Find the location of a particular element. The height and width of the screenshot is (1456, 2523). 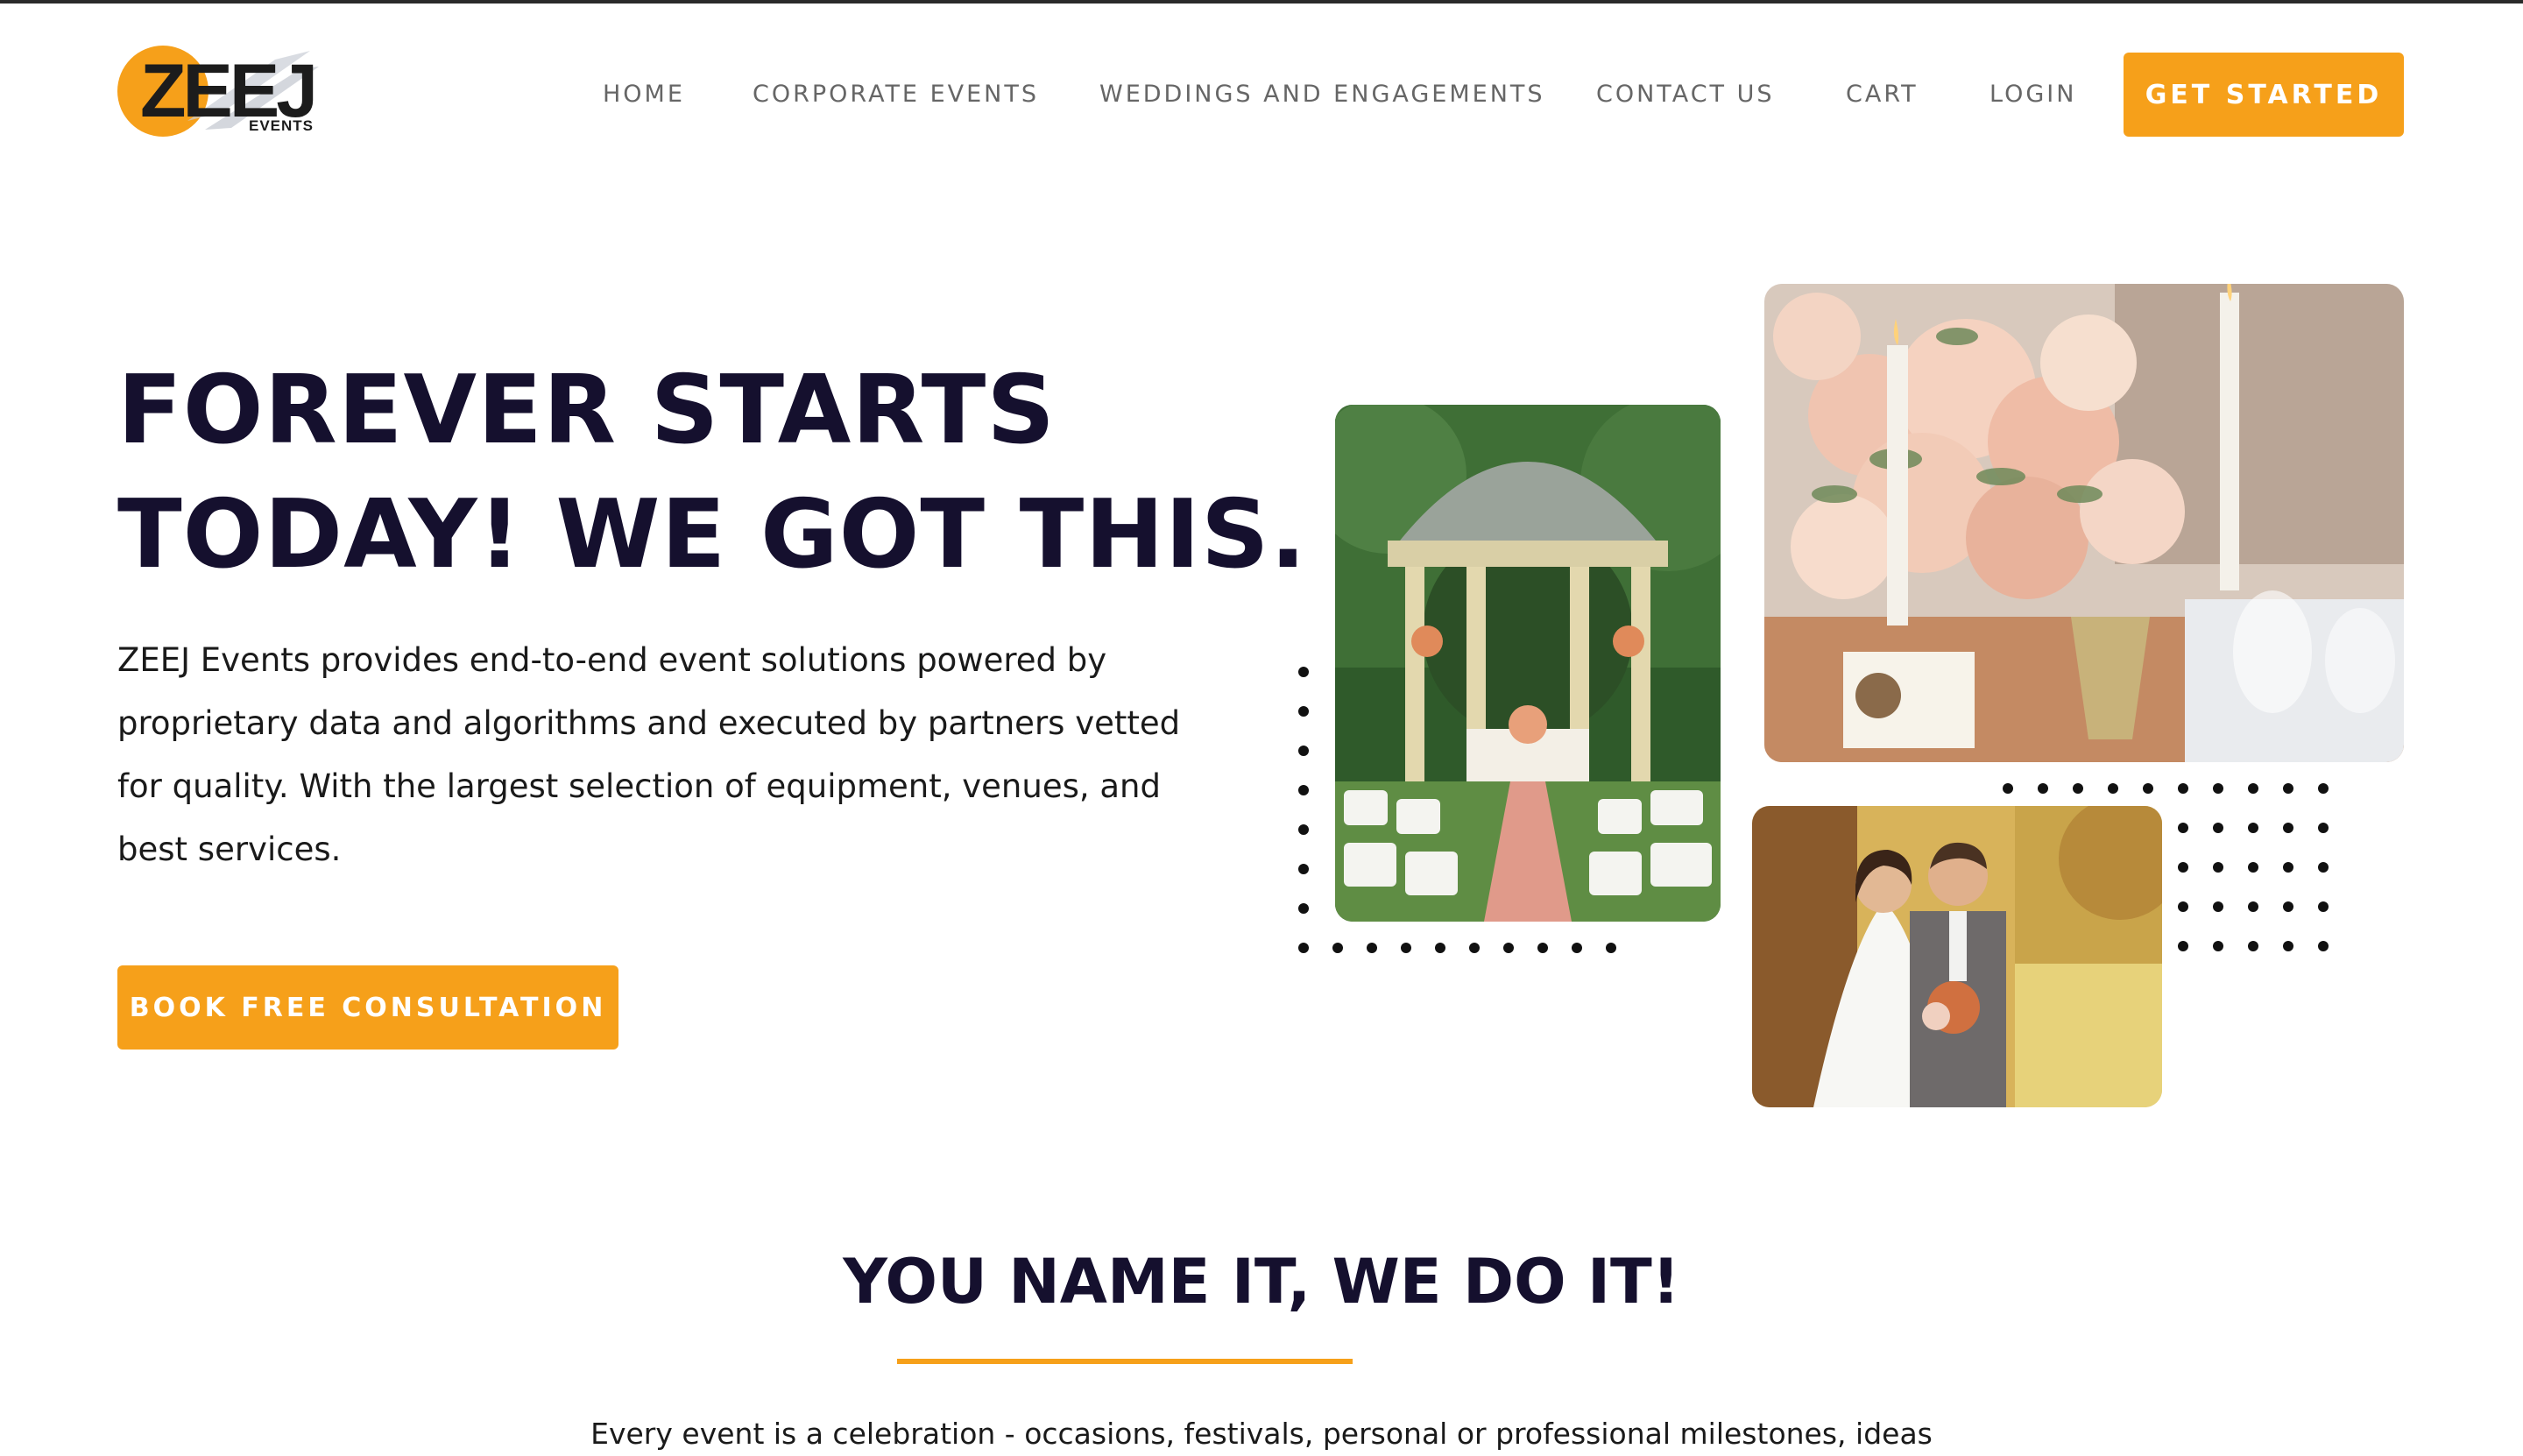

hero-title-line-2: TODAY! WE GOT THIS. is located at coordinates (712, 535).